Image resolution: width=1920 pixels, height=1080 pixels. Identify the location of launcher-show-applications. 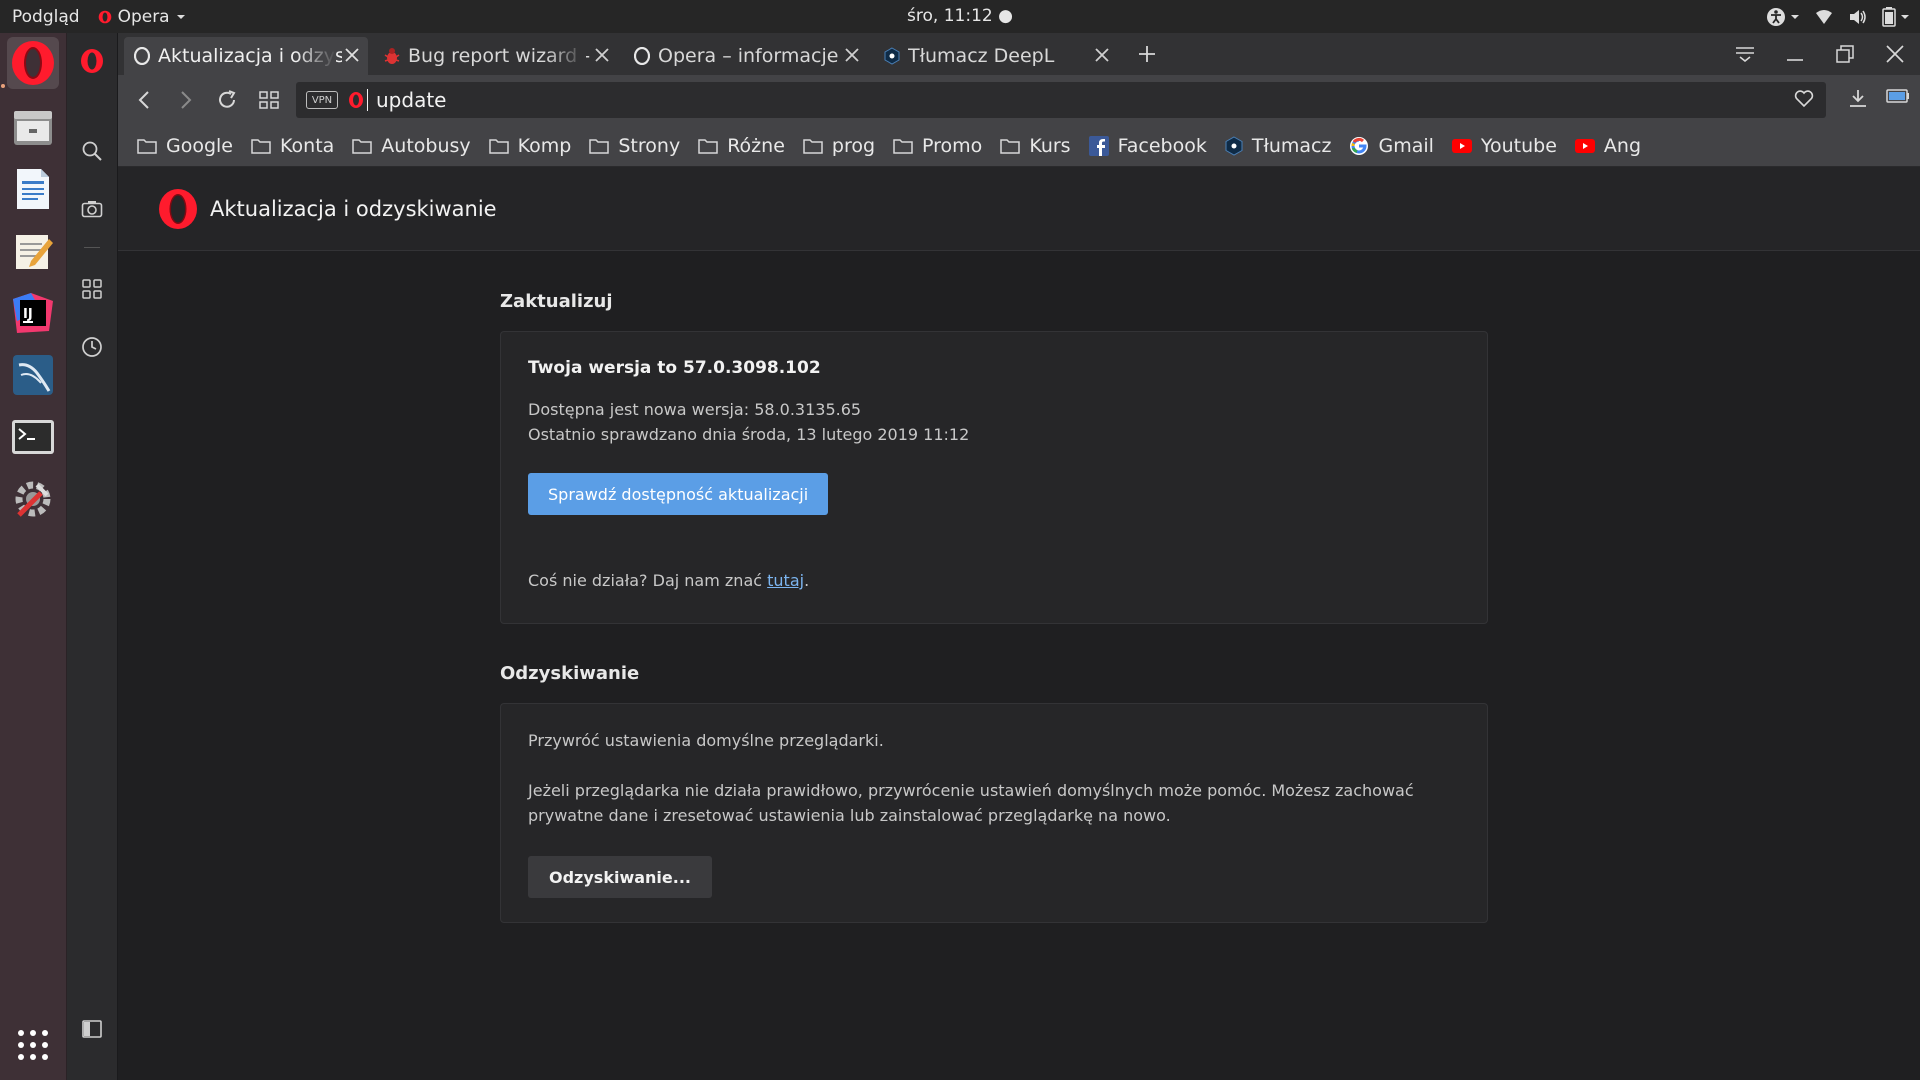
(33, 1045).